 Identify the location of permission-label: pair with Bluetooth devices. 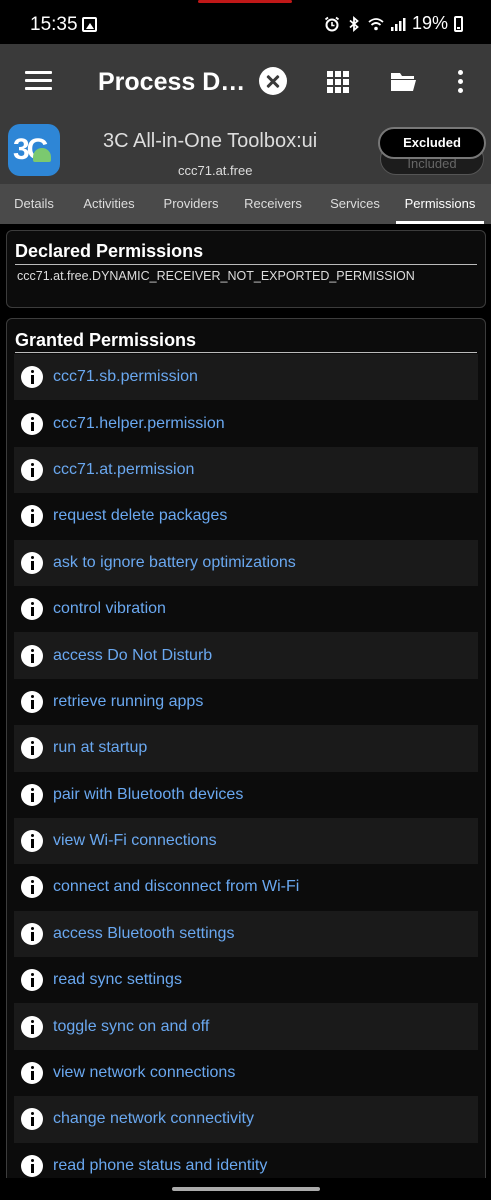
(148, 794).